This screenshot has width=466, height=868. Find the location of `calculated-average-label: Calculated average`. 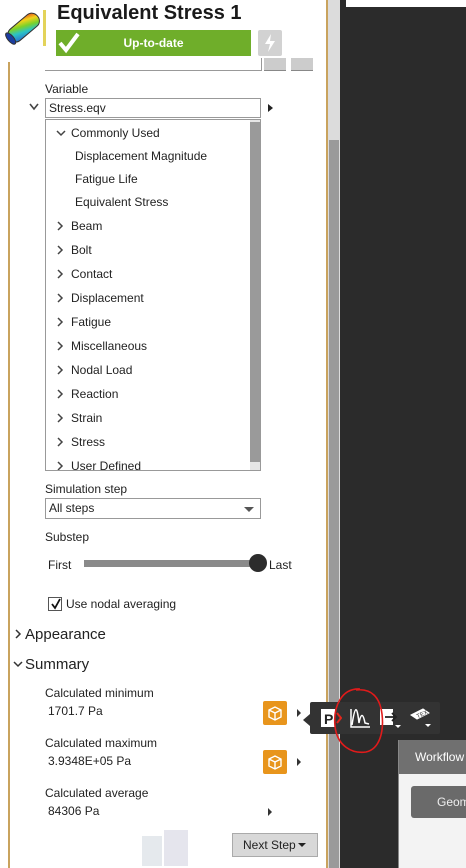

calculated-average-label: Calculated average is located at coordinates (97, 793).